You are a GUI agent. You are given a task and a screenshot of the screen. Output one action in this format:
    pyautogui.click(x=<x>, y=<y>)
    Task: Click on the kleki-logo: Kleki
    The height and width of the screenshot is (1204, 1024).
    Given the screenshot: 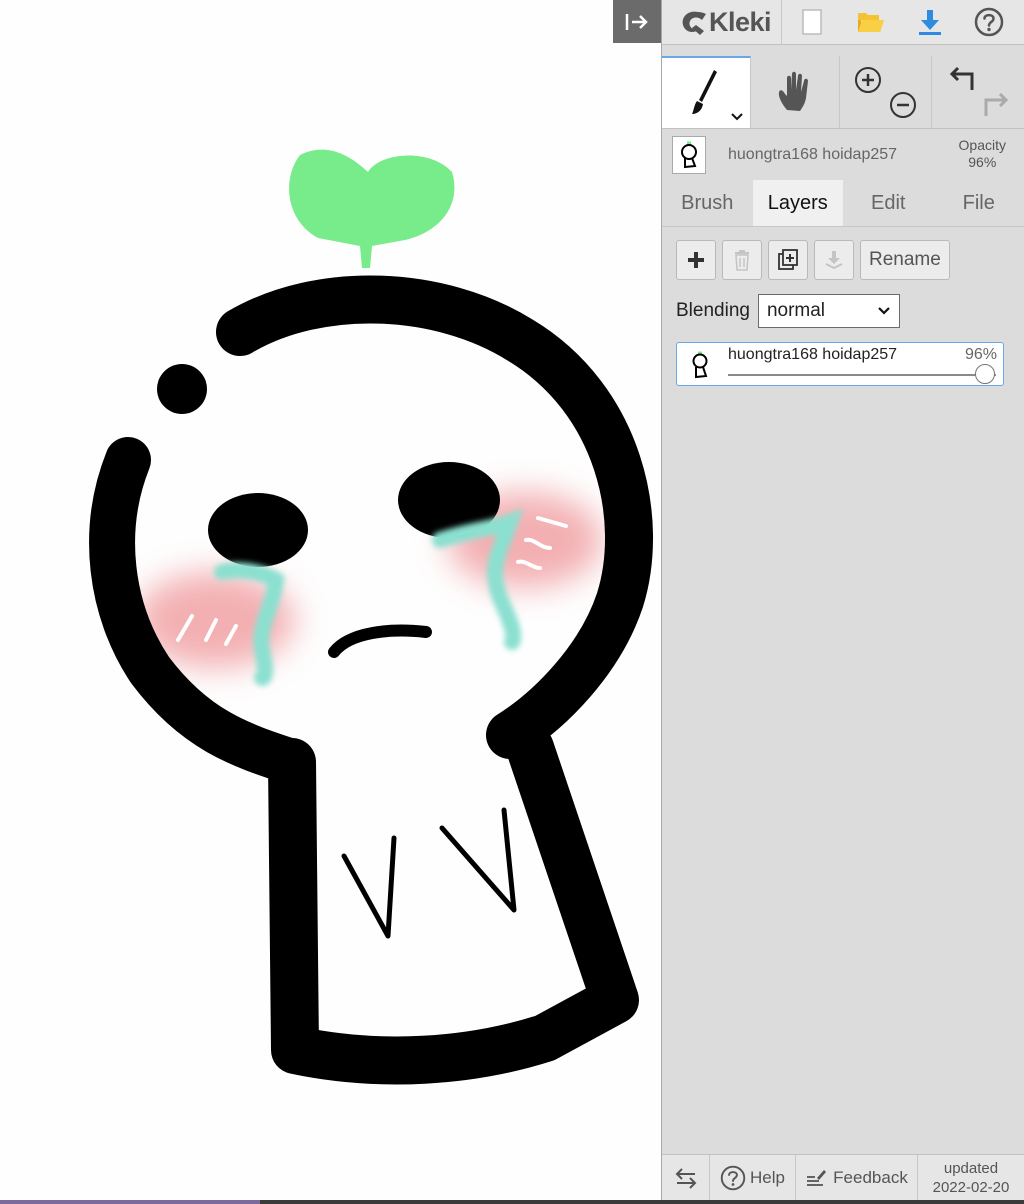 What is the action you would take?
    pyautogui.click(x=722, y=22)
    